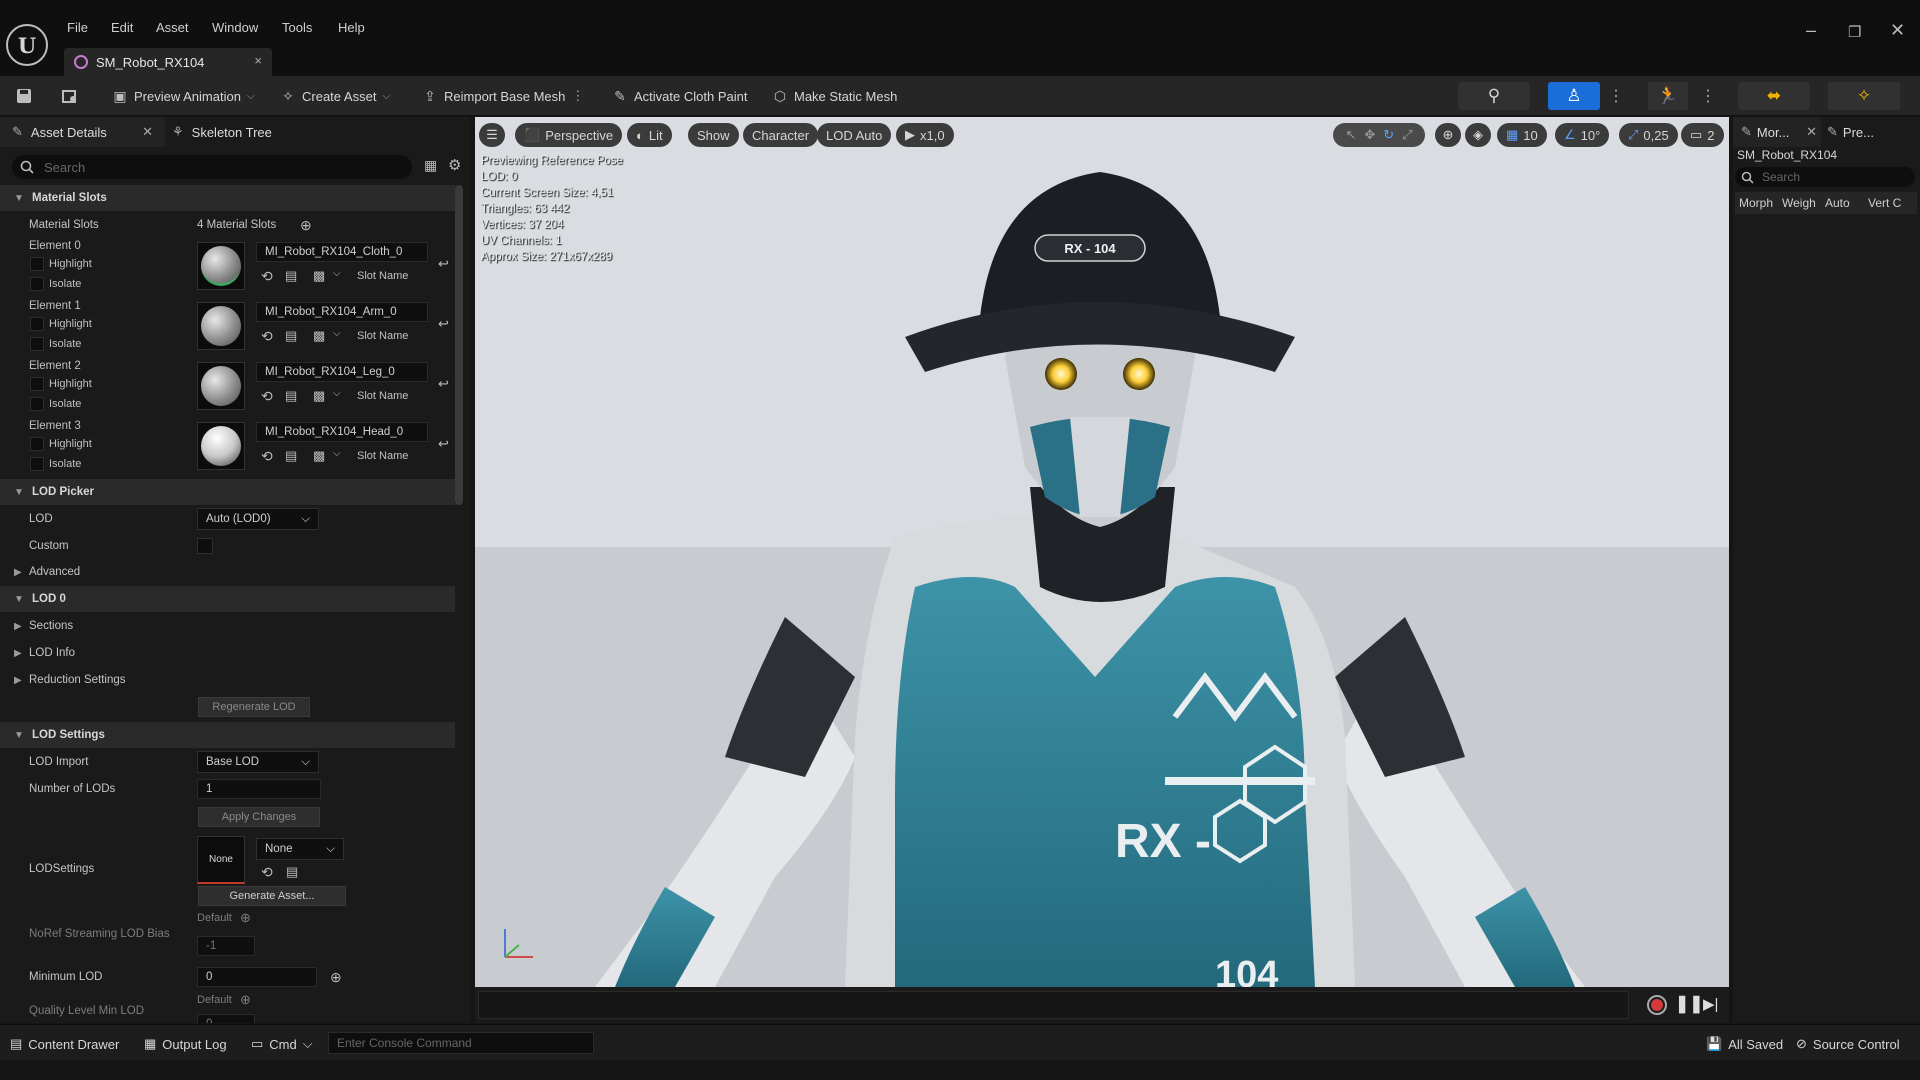  What do you see at coordinates (1811, 30) in the screenshot?
I see `minimize-button: –` at bounding box center [1811, 30].